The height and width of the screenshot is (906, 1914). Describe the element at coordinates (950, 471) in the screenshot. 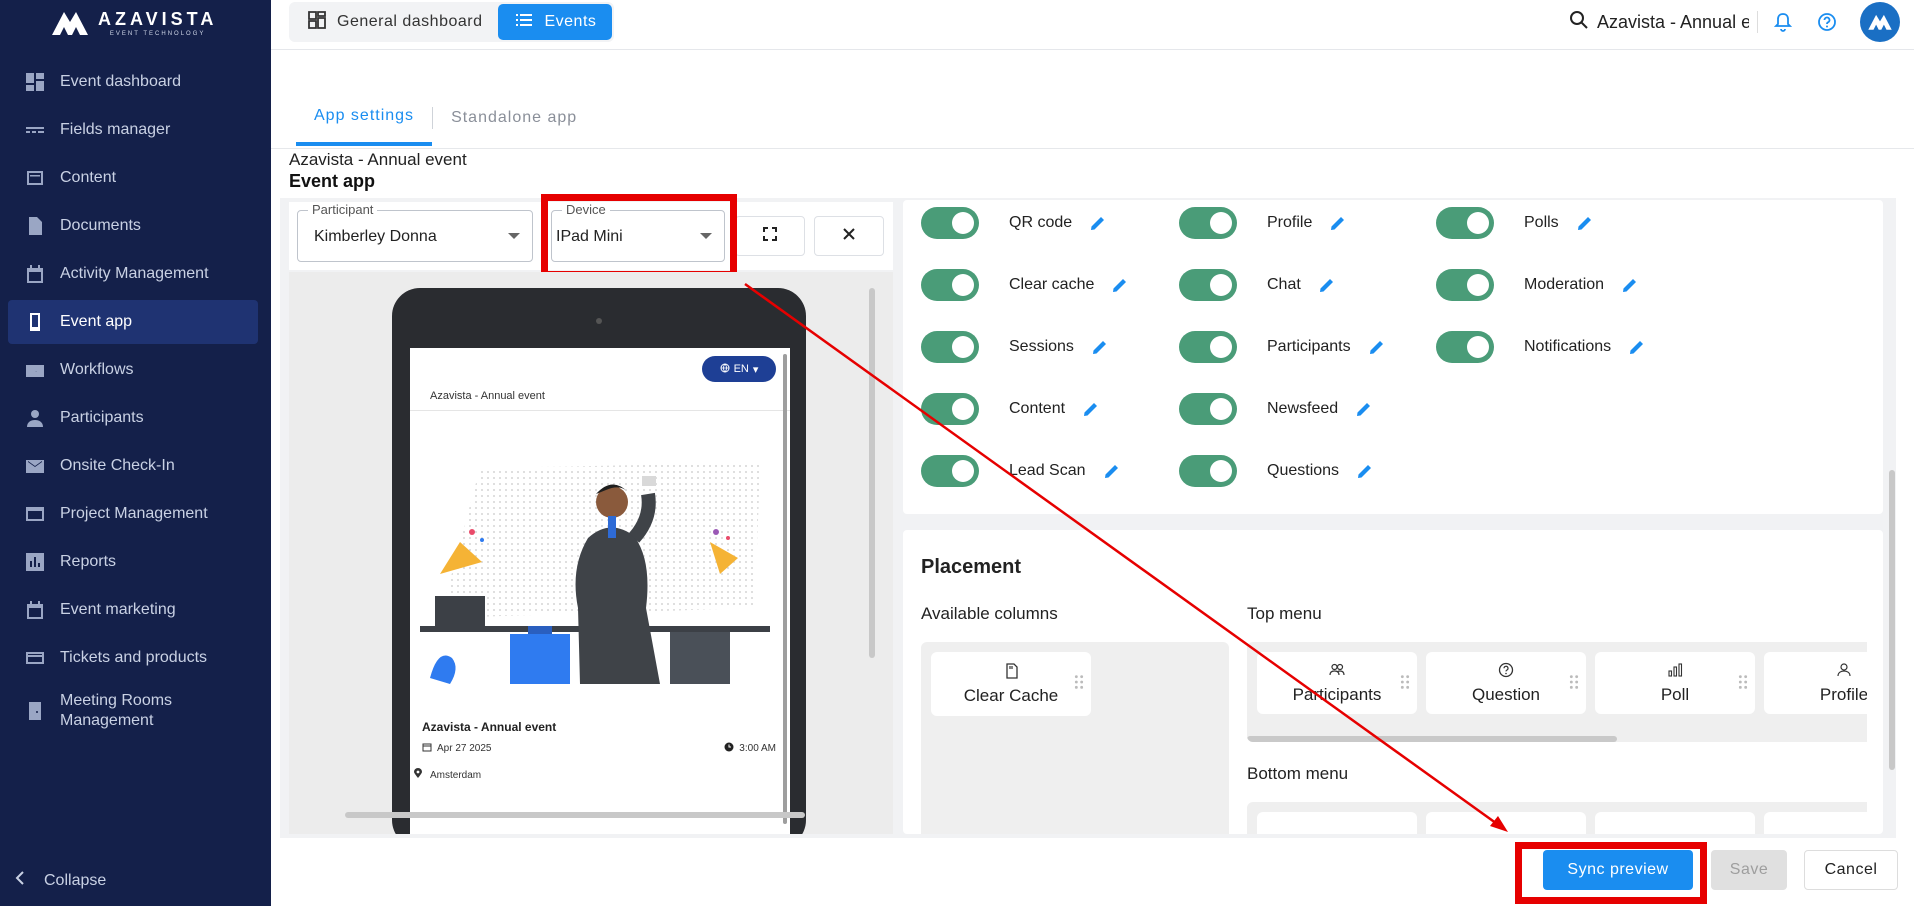

I see `lead-scan-toggle` at that location.